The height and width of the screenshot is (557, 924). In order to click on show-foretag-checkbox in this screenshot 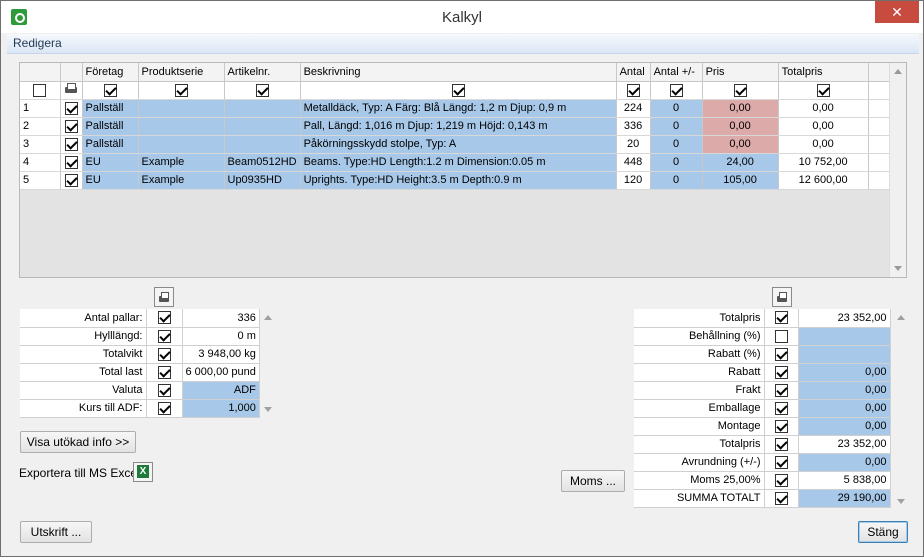, I will do `click(110, 90)`.